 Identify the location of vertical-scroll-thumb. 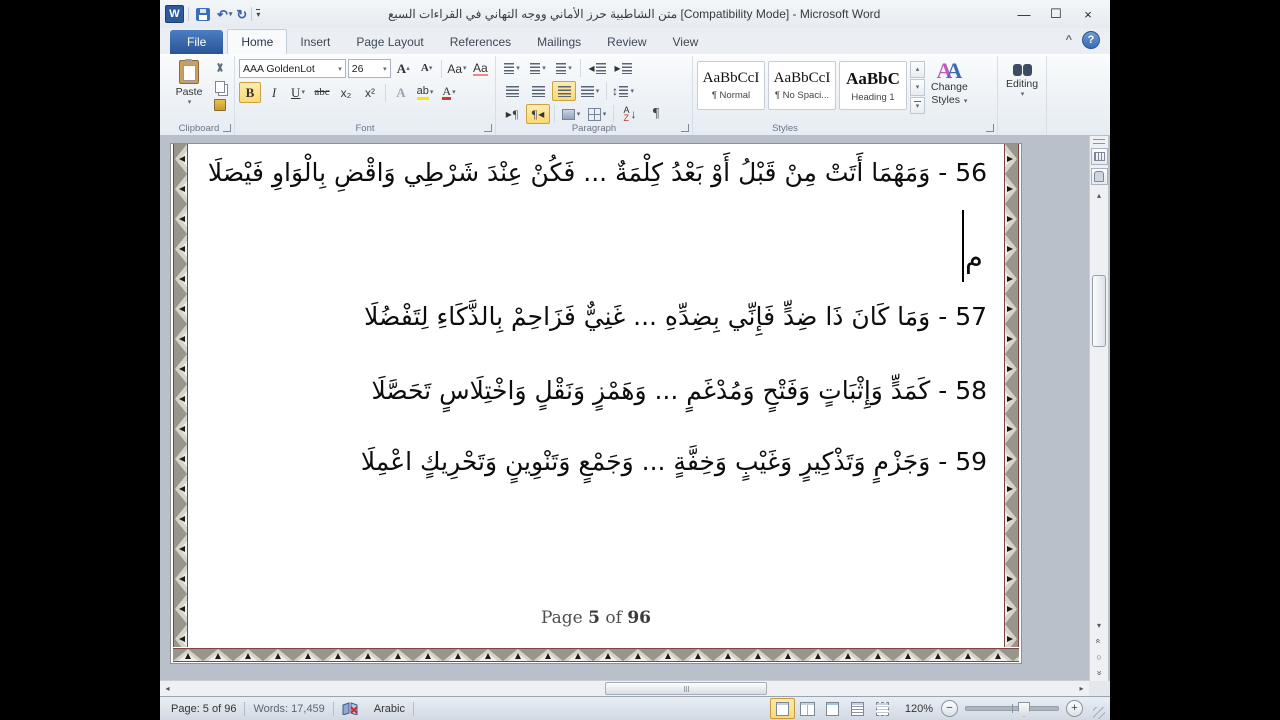
(1099, 311).